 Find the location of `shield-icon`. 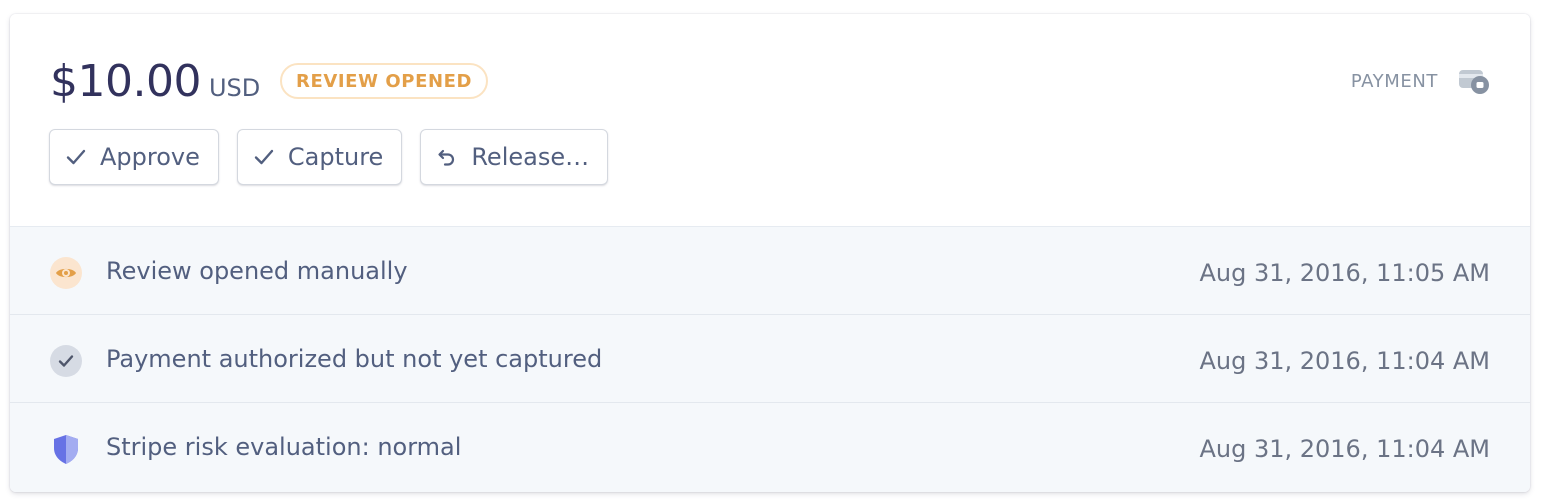

shield-icon is located at coordinates (66, 449).